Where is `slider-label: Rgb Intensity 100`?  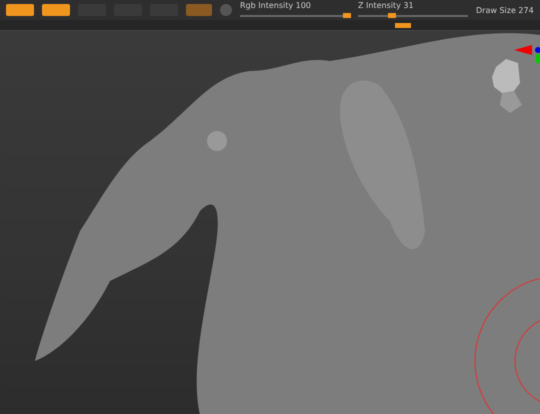 slider-label: Rgb Intensity 100 is located at coordinates (276, 5).